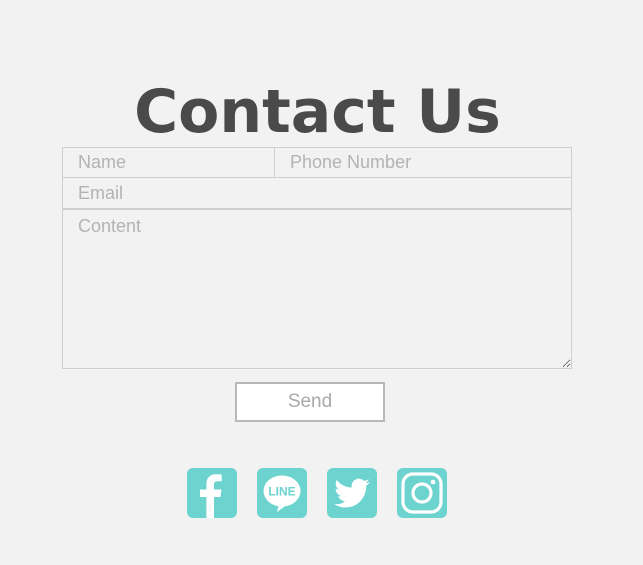  What do you see at coordinates (317, 493) in the screenshot?
I see `social-links: LINE` at bounding box center [317, 493].